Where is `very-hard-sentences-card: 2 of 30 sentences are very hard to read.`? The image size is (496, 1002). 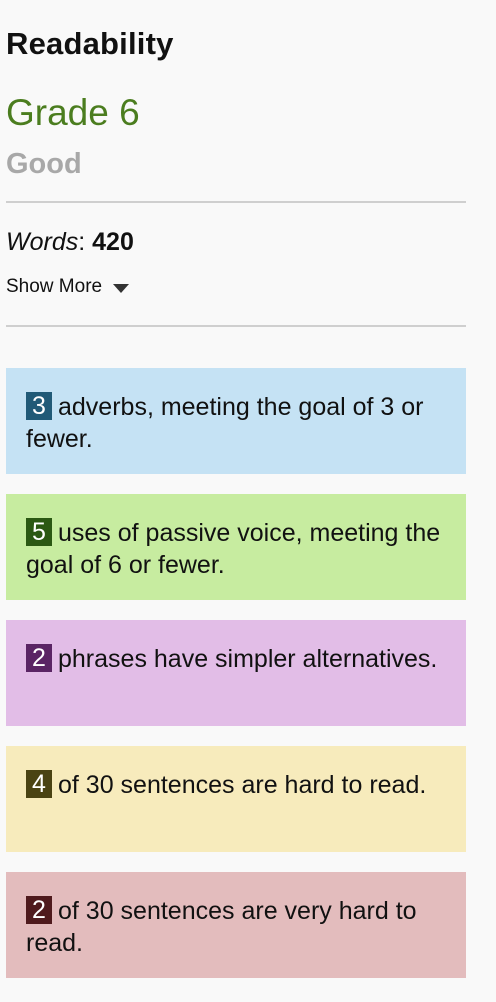
very-hard-sentences-card: 2 of 30 sentences are very hard to read. is located at coordinates (236, 925).